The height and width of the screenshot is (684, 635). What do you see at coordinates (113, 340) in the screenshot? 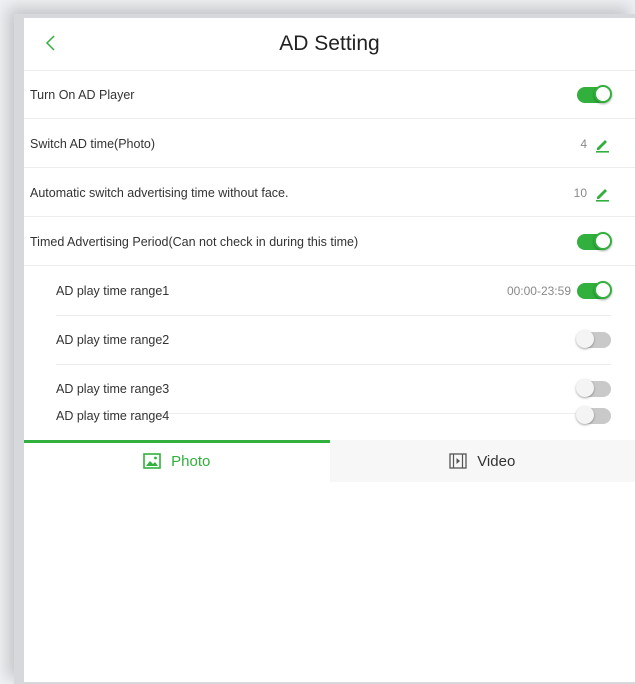
I see `range-label: AD play time range2` at bounding box center [113, 340].